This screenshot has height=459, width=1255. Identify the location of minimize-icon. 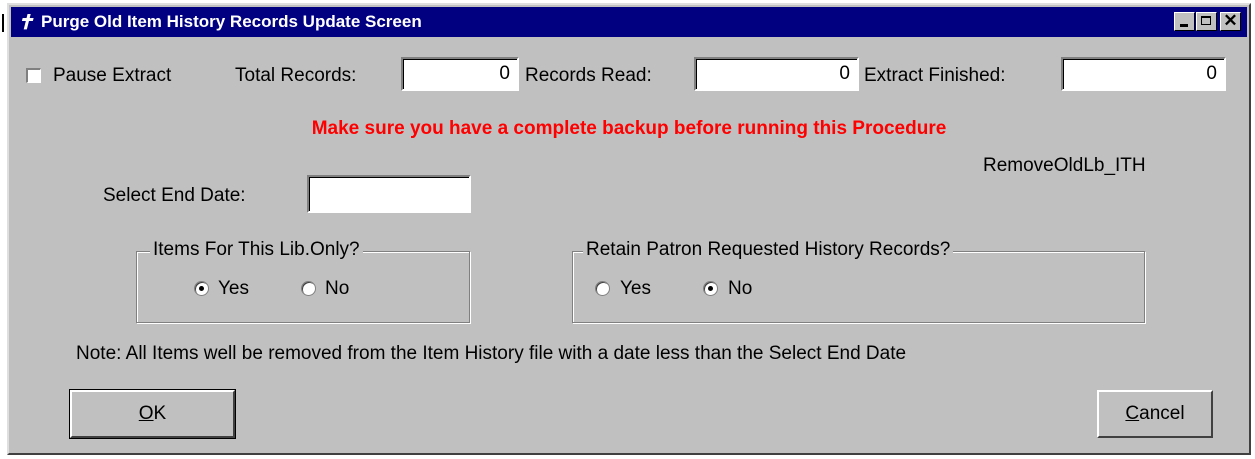
(1184, 25).